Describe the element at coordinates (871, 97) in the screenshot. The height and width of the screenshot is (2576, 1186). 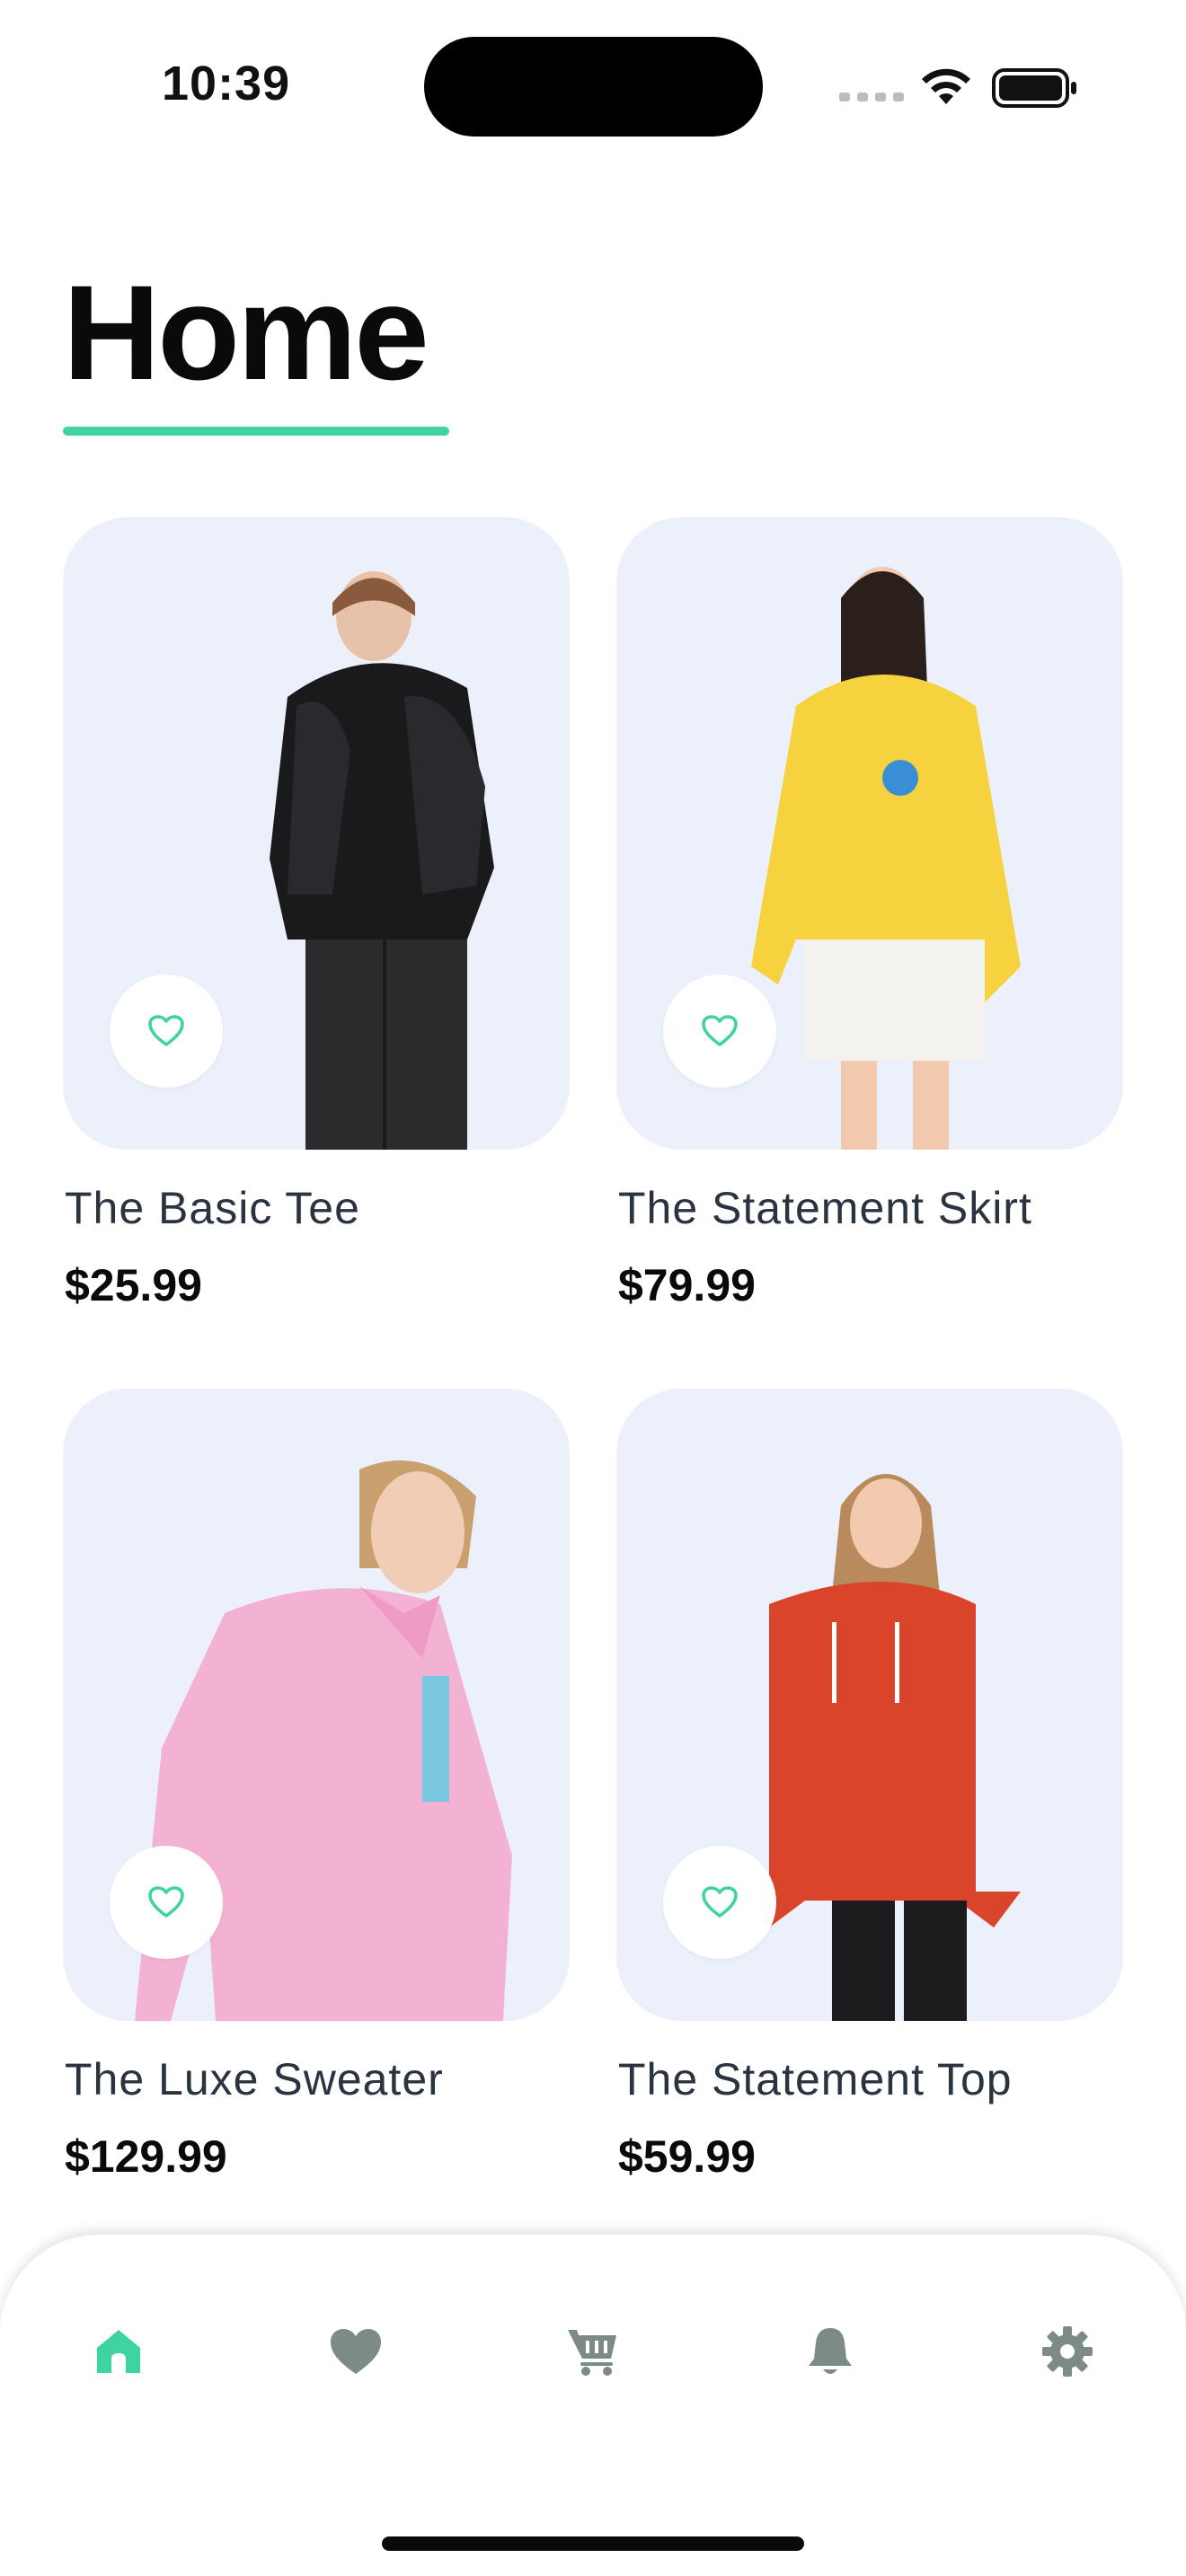
I see `cellular-signal-icon` at that location.